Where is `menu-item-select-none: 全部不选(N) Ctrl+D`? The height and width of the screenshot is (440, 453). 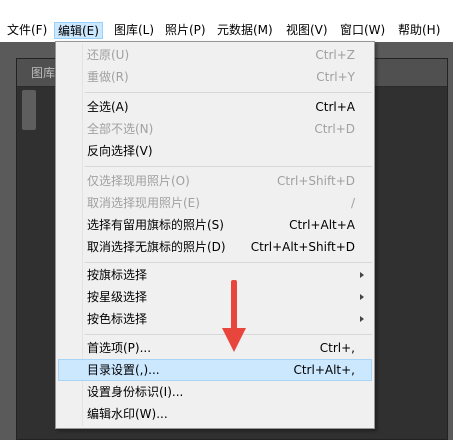
menu-item-select-none: 全部不选(N) Ctrl+D is located at coordinates (221, 129).